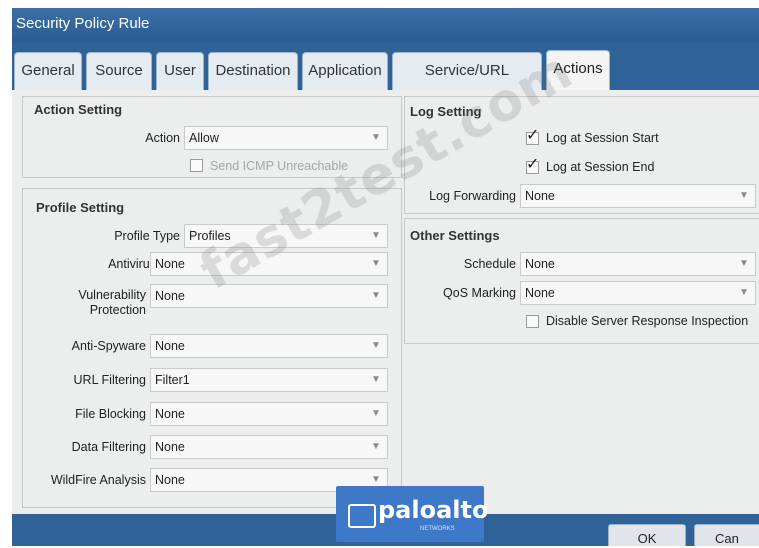 Image resolution: width=759 pixels, height=548 pixels. What do you see at coordinates (345, 71) in the screenshot?
I see `tab-application: Application` at bounding box center [345, 71].